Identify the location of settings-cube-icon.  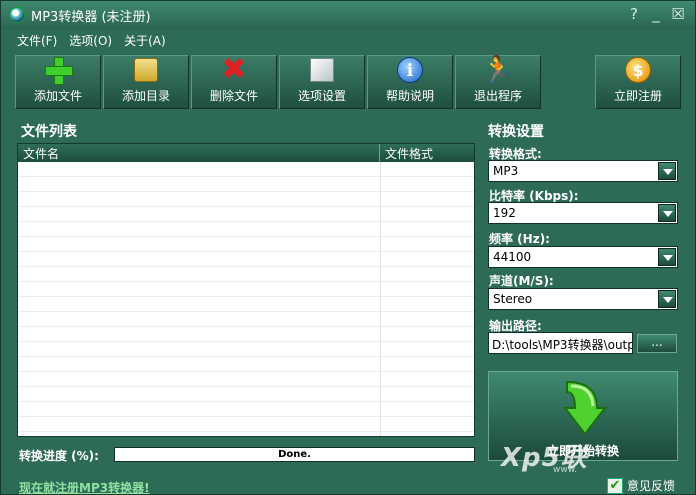
(322, 70).